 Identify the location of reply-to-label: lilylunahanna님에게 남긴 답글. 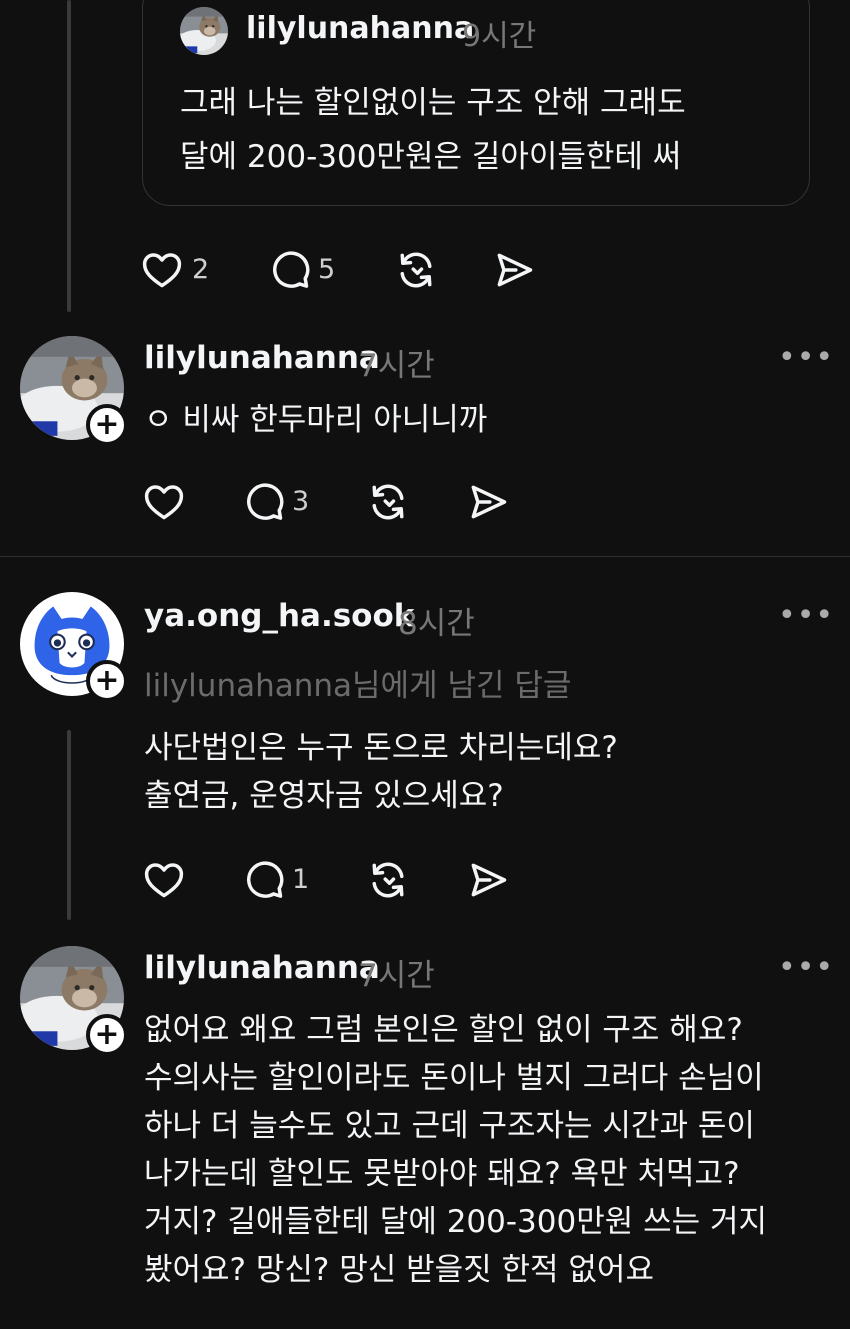
(357, 682).